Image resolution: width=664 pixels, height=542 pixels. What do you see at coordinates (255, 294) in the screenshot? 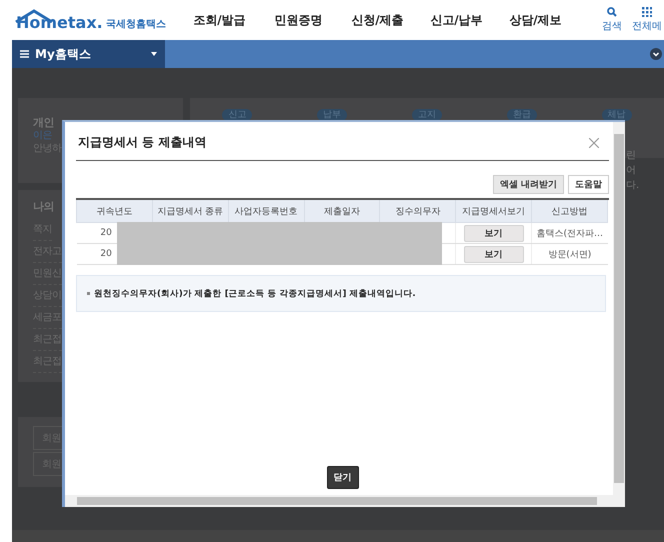
I see `notice-text: 원천징수의무자(회사)가 제출한 [근로소득 등 각종지급명세서] 제출내역입니다.` at bounding box center [255, 294].